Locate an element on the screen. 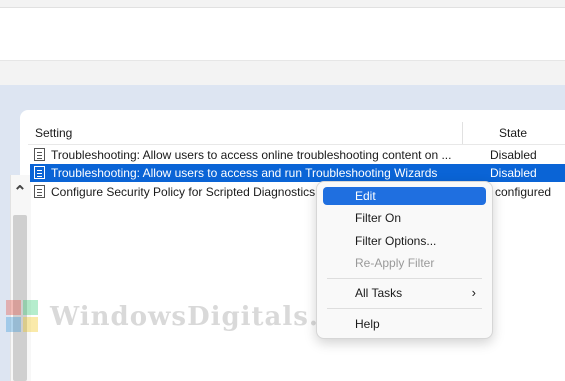 Image resolution: width=565 pixels, height=381 pixels. column-header-state: State is located at coordinates (513, 133).